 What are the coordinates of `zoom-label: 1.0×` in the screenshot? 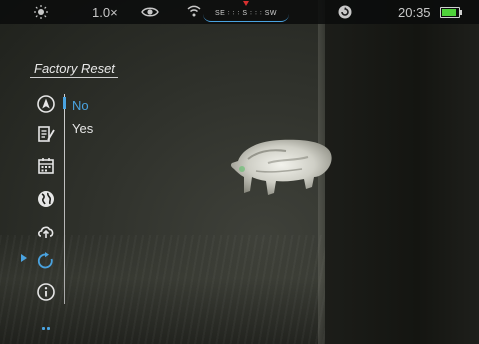 It's located at (105, 12).